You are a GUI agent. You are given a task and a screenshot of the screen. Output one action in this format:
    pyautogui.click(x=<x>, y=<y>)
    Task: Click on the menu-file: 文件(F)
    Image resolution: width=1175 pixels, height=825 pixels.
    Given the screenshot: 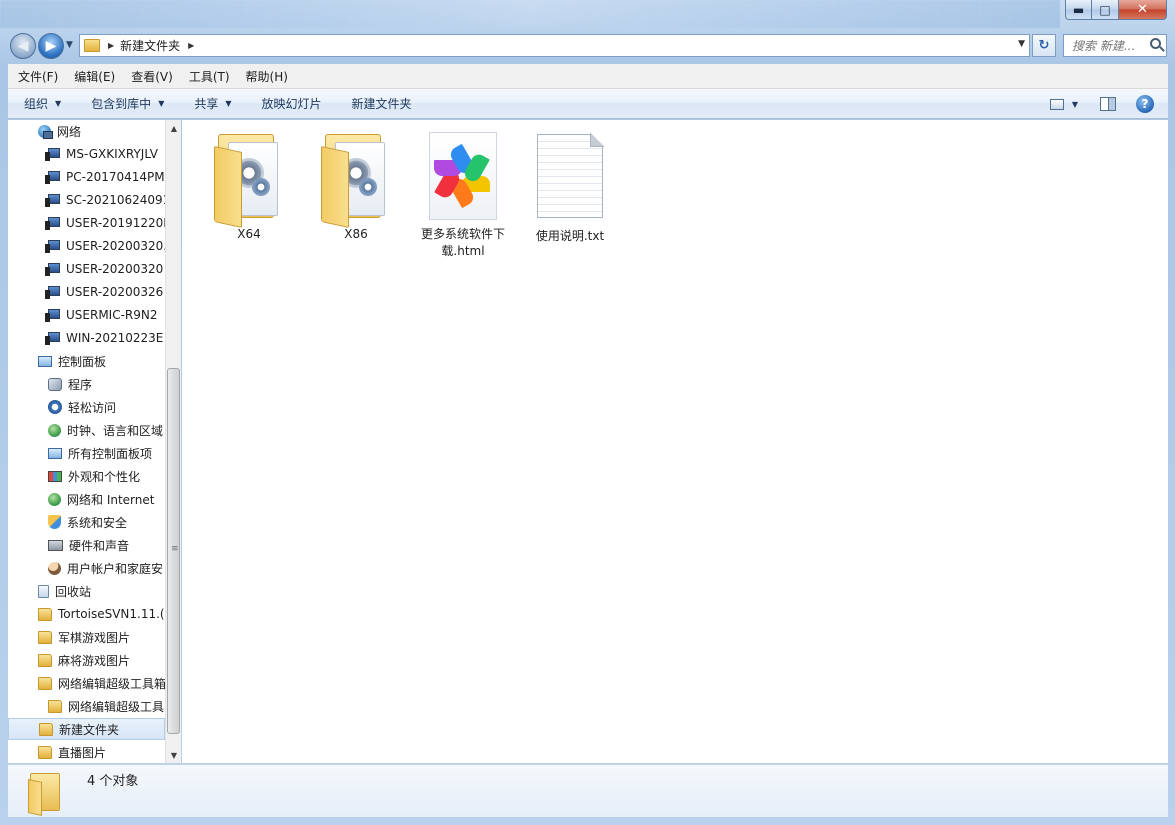 What is the action you would take?
    pyautogui.click(x=36, y=76)
    